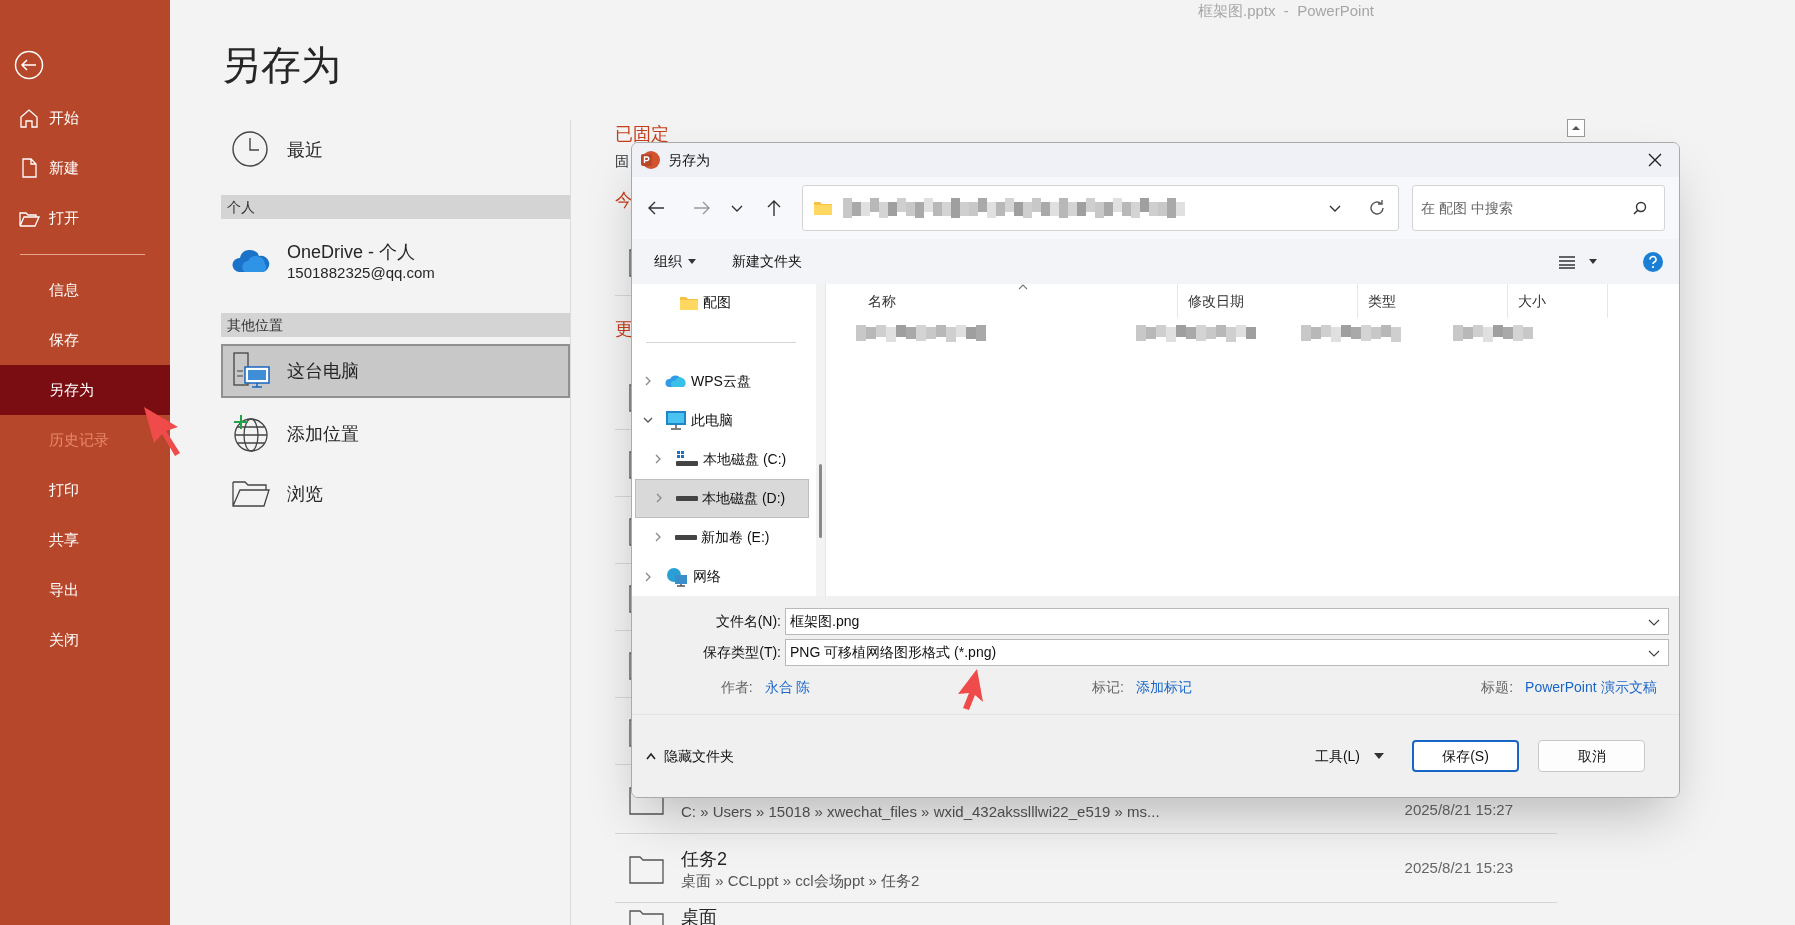 The image size is (1795, 925). I want to click on field-label: 保存类型(T):, so click(742, 652).